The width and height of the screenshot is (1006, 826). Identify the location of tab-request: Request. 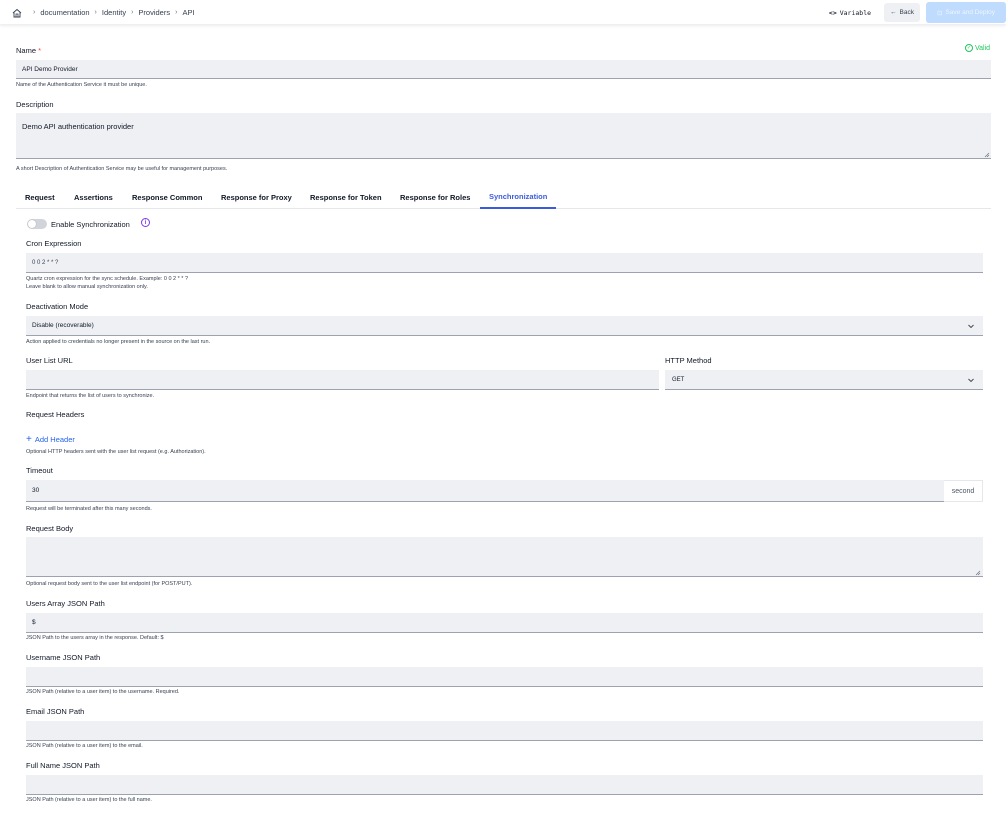
(40, 197).